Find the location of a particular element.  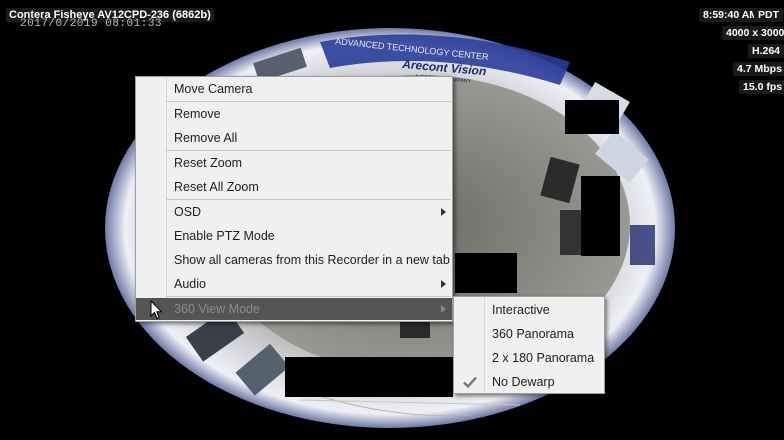

resolution-badge: 4000 x 3000 is located at coordinates (753, 33).